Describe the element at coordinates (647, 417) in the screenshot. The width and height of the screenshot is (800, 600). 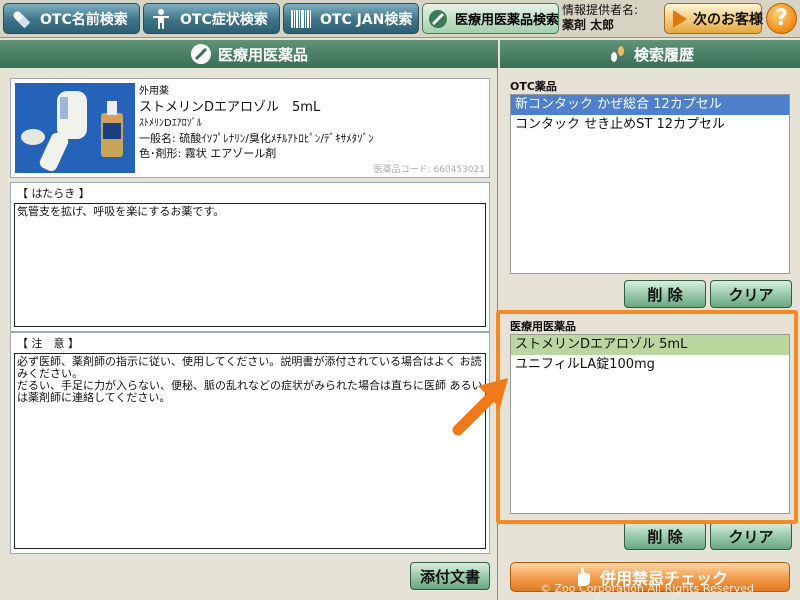
I see `highlight-frame` at that location.